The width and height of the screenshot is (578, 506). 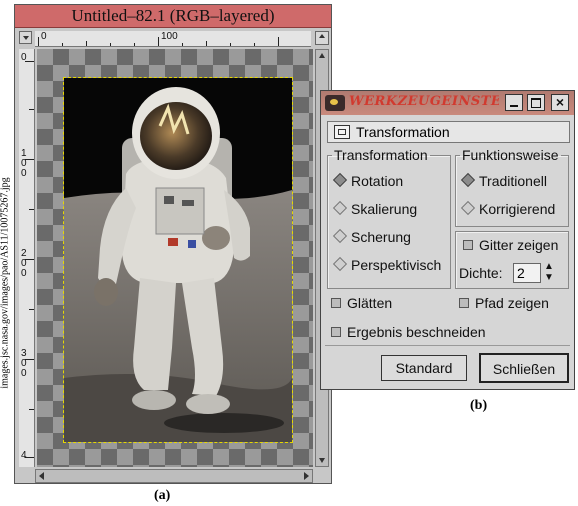 I want to click on maximize-button, so click(x=536, y=102).